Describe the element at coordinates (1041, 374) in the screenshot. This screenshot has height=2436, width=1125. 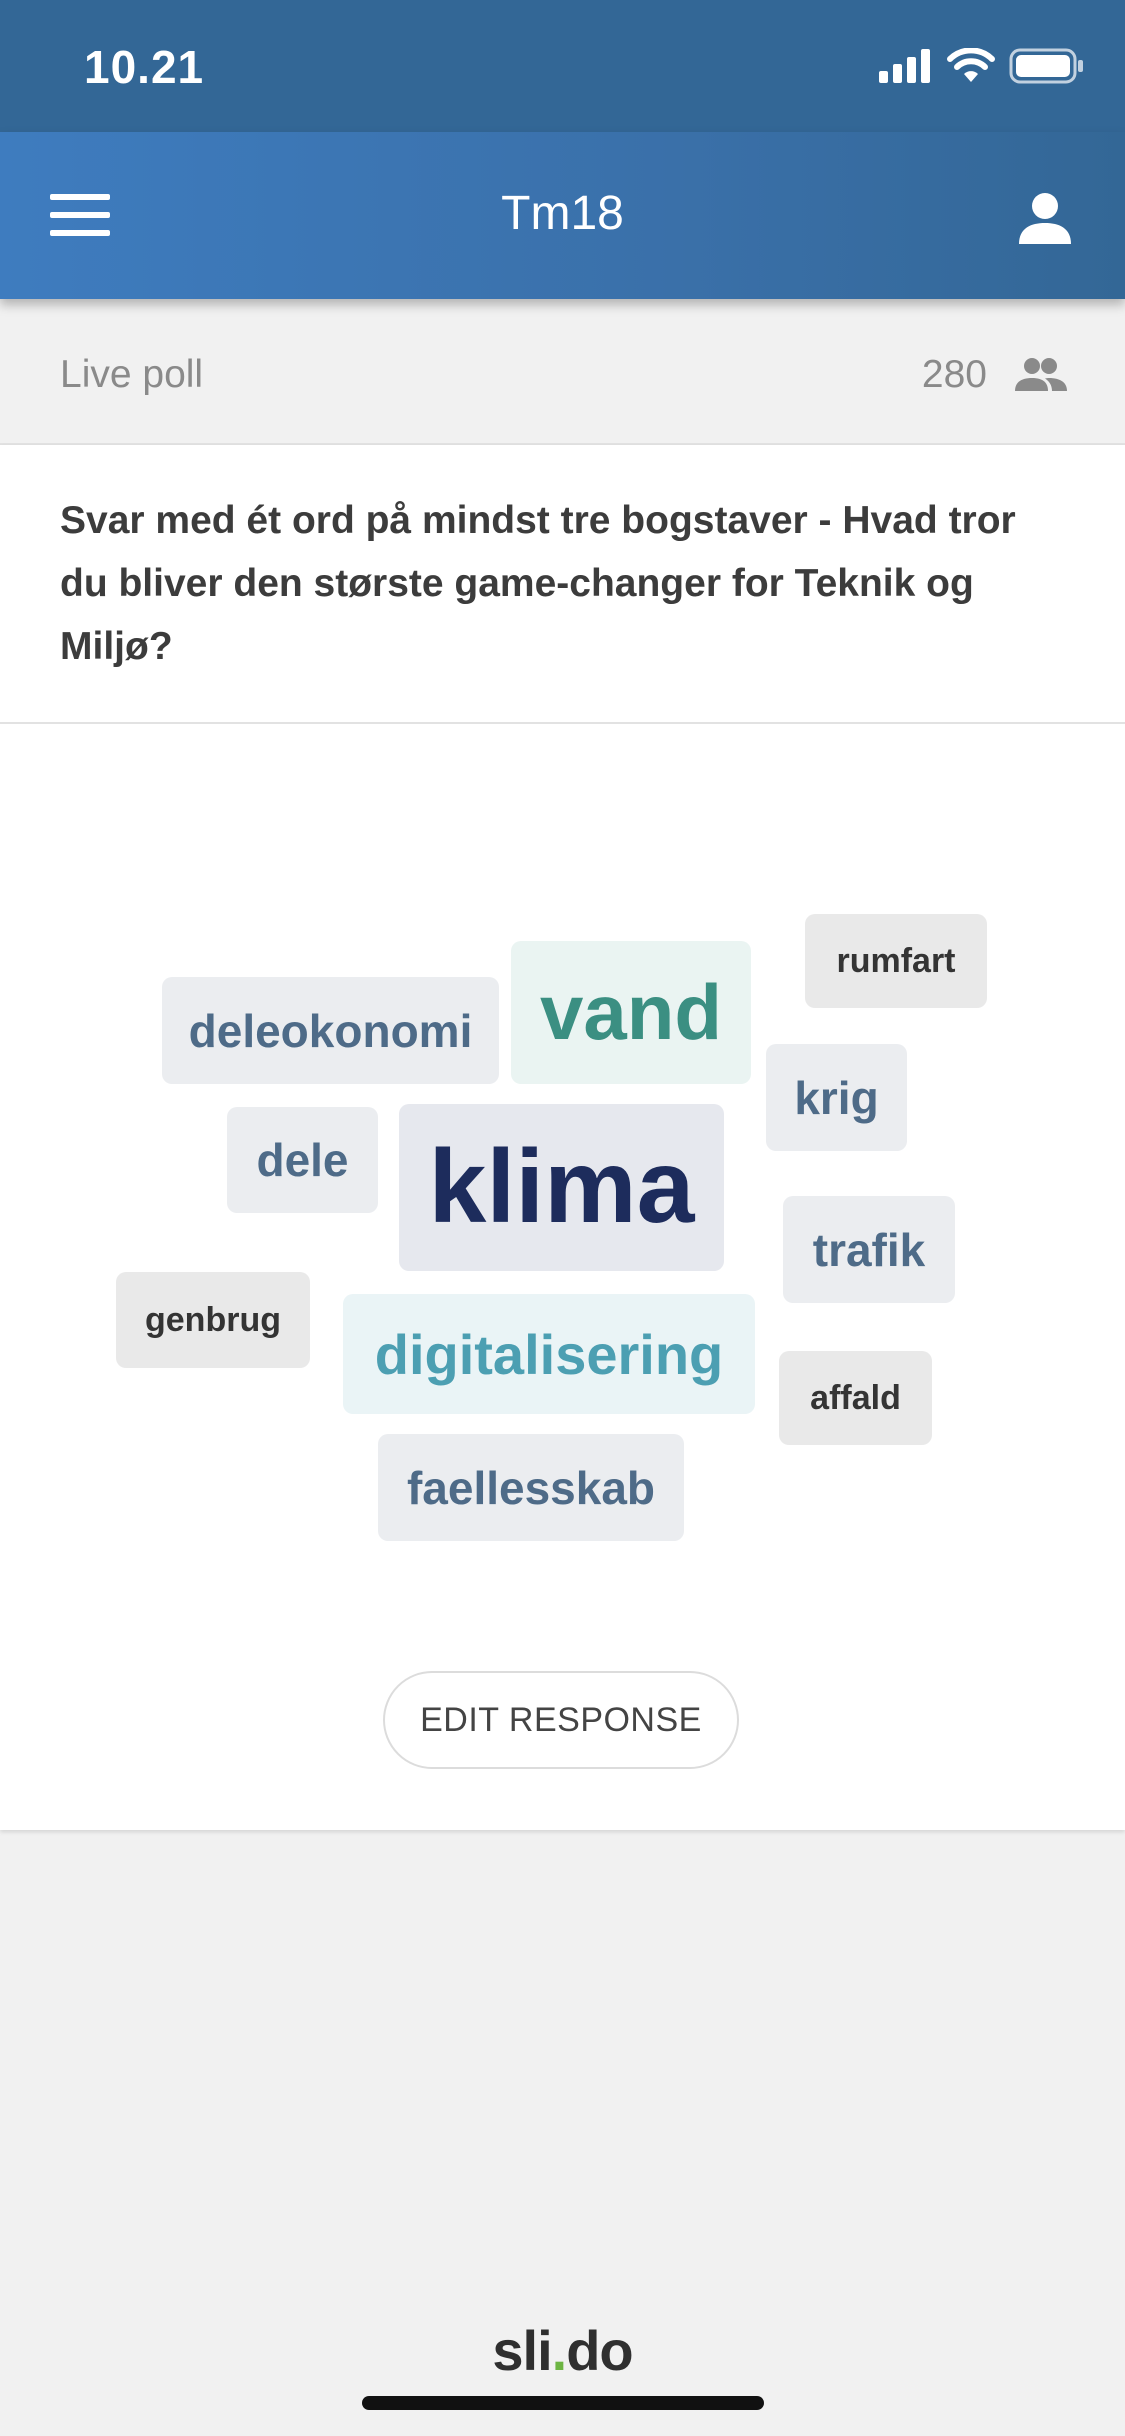
I see `people-icon` at that location.